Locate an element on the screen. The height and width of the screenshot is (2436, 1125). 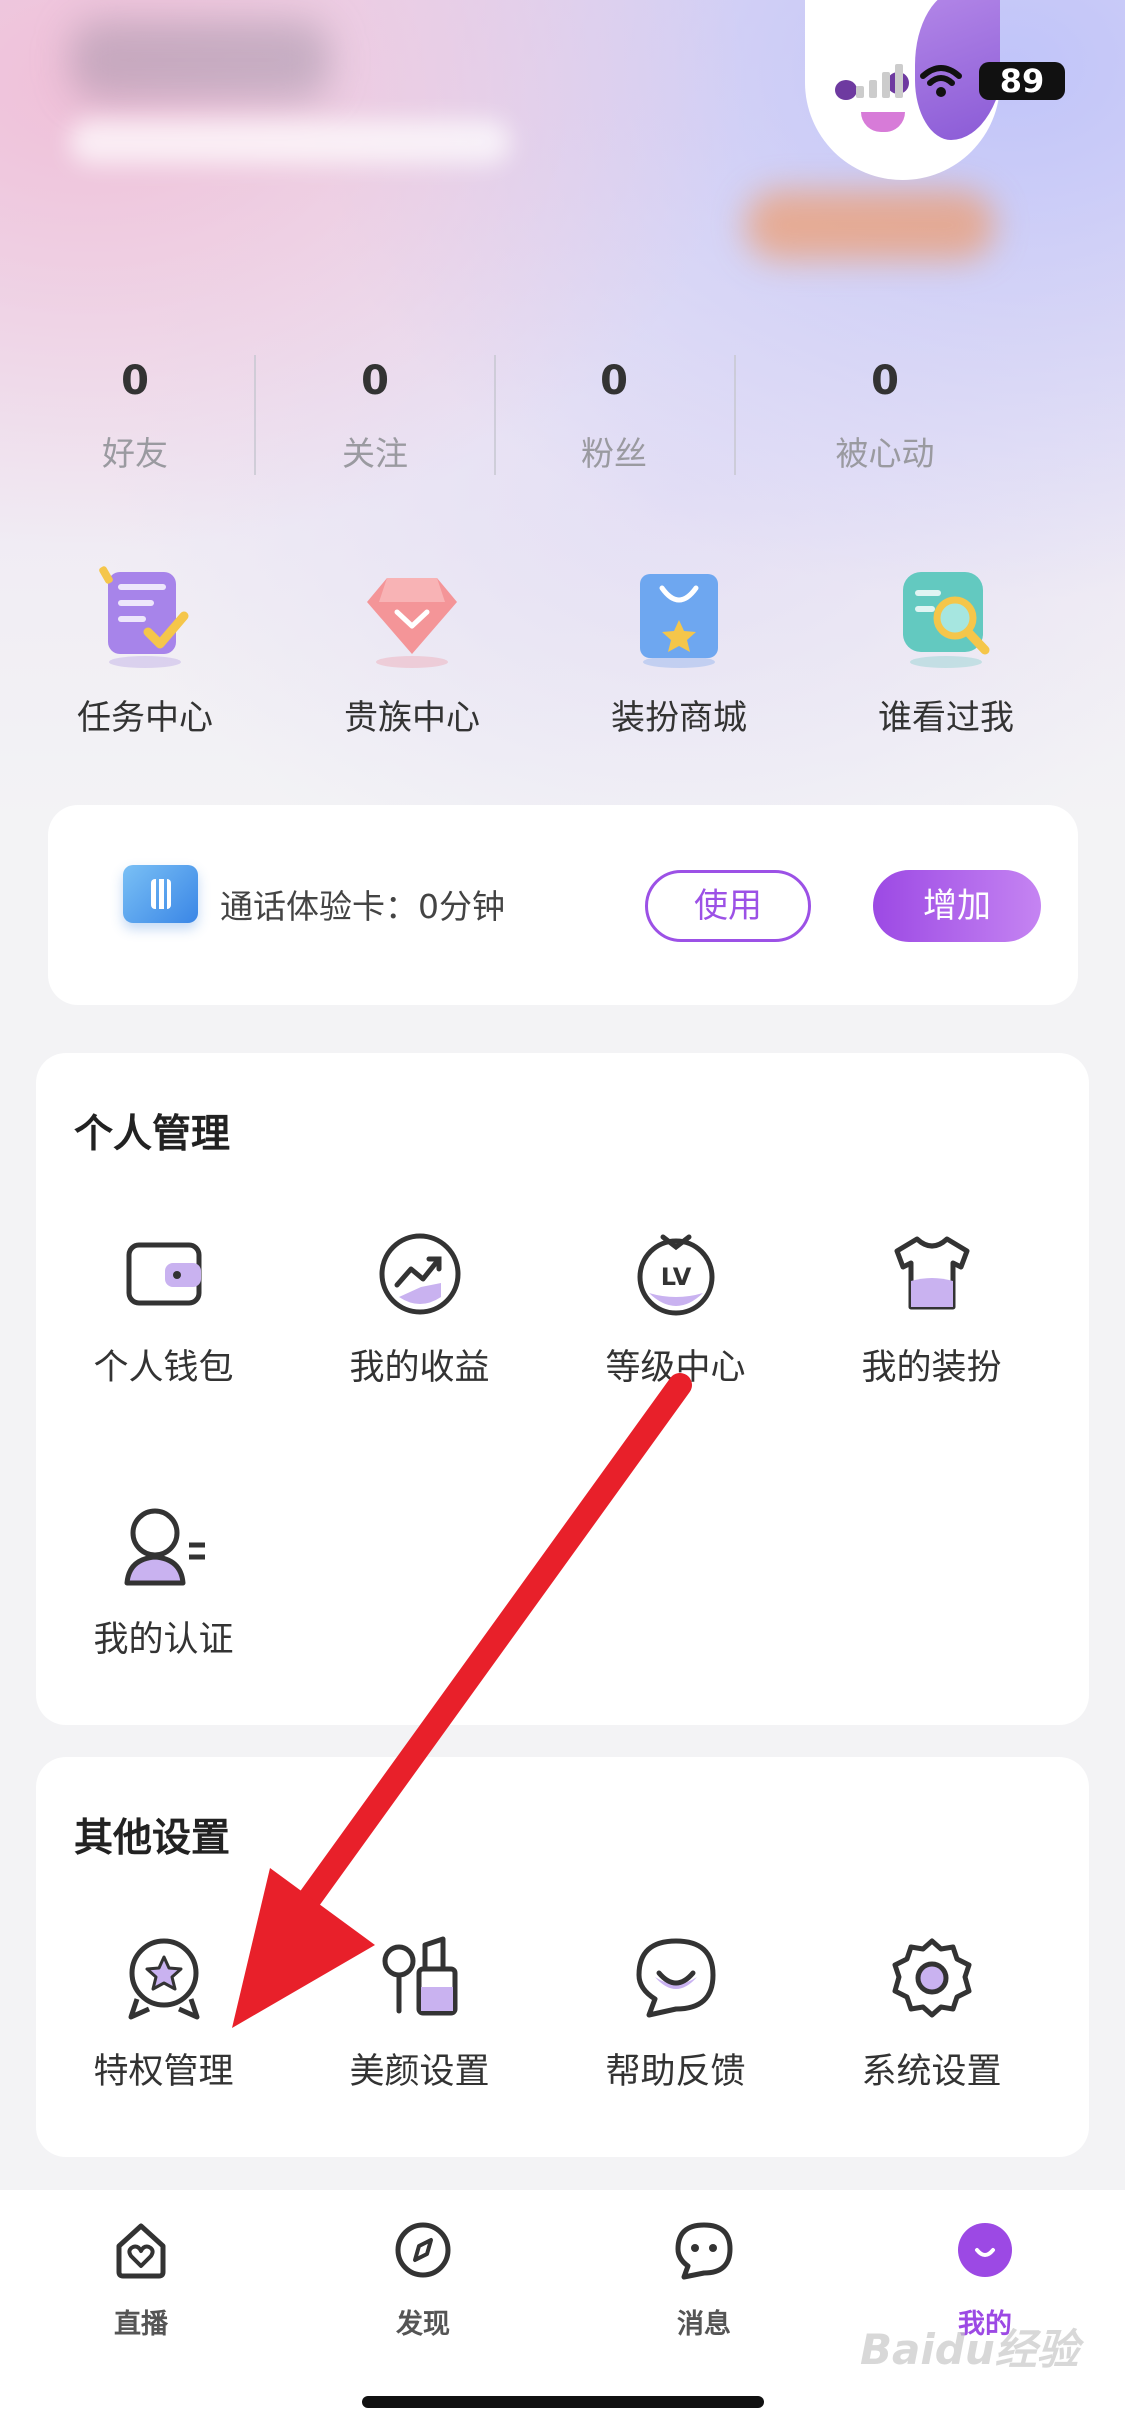
blurred-username is located at coordinates (200, 60).